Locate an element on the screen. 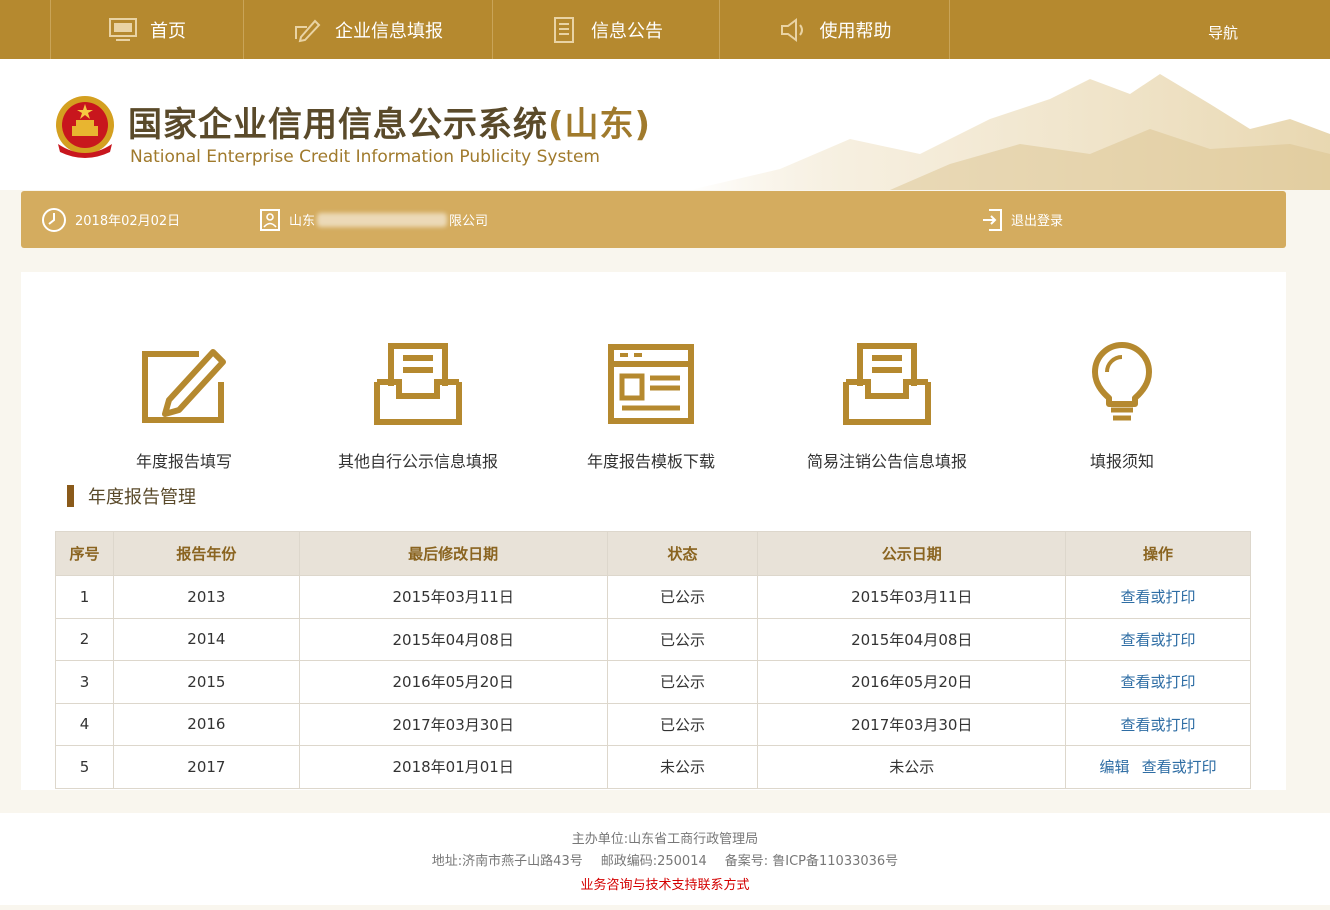 This screenshot has height=910, width=1330. nav-item-report: 企业信息填报 is located at coordinates (367, 29).